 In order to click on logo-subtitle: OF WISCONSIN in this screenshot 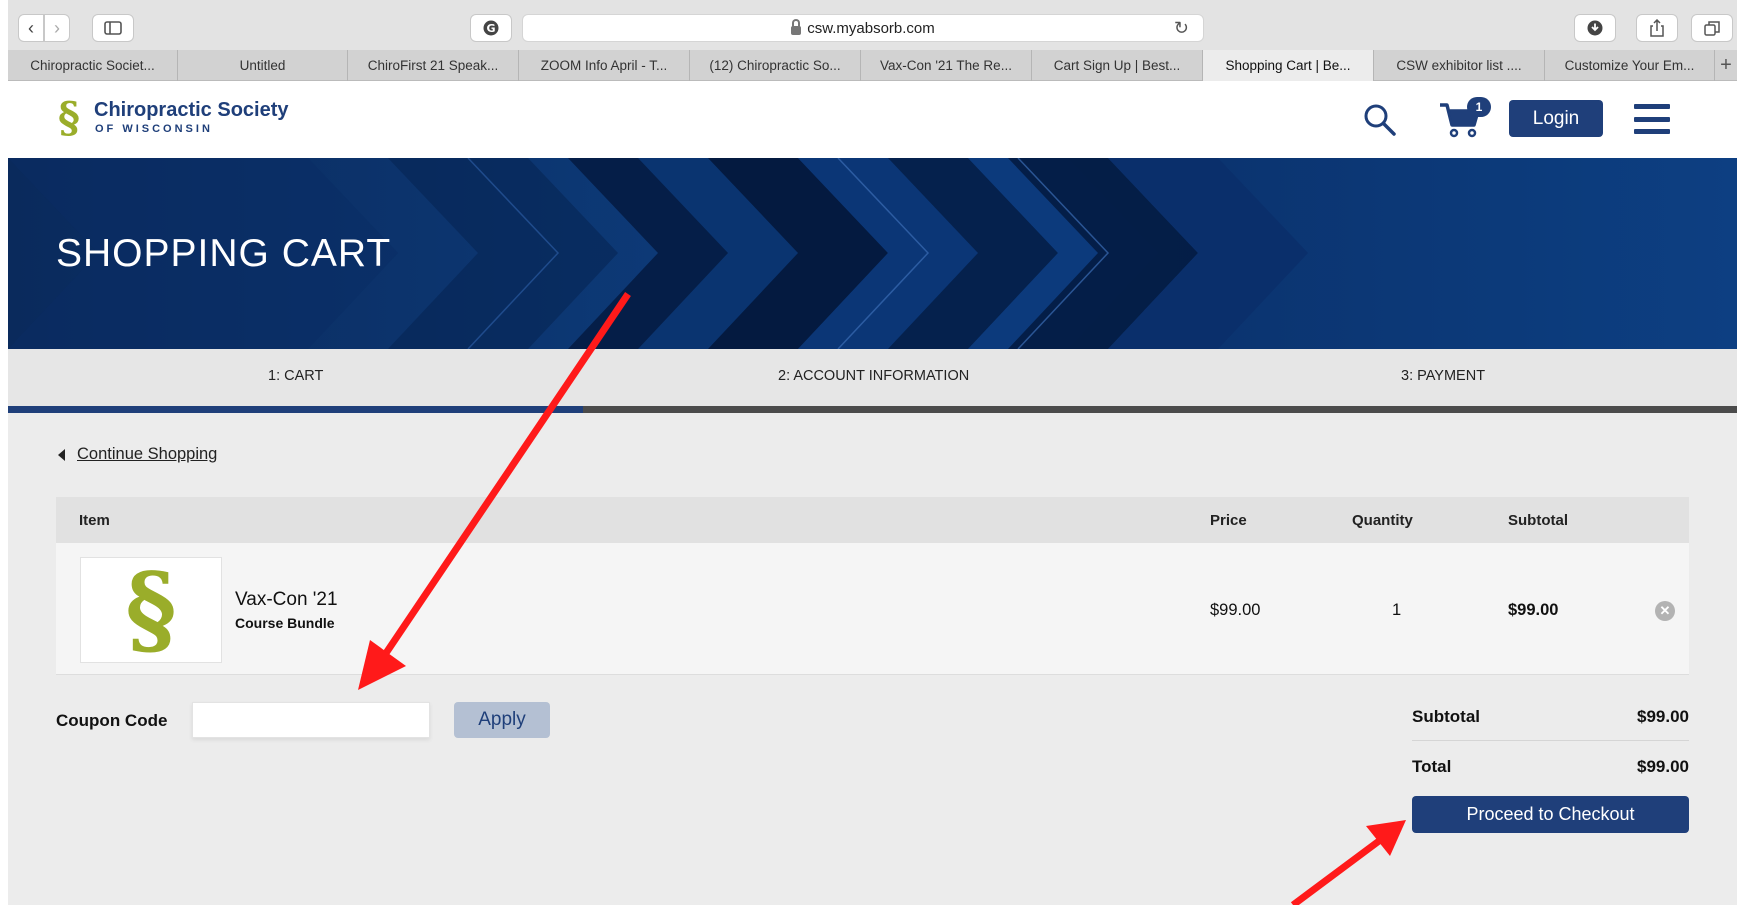, I will do `click(154, 129)`.